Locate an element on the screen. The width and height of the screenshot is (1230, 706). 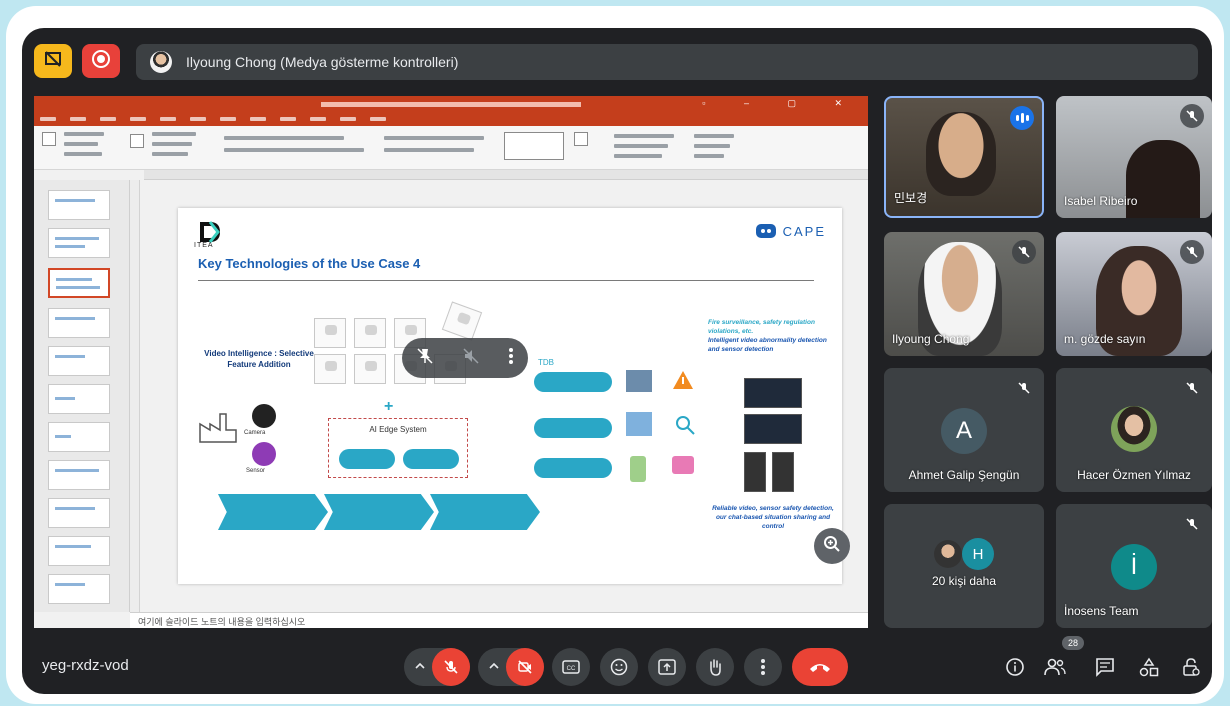
participant-name: Ilyoung Chong is located at coordinates (931, 339).